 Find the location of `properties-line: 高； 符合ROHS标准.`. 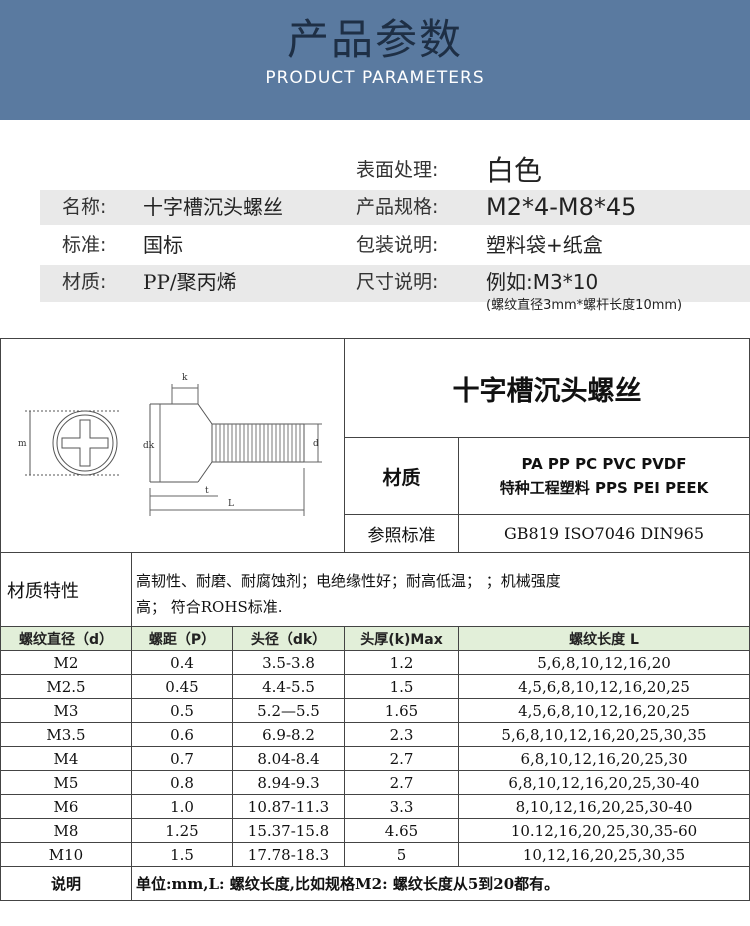

properties-line: 高； 符合ROHS标准. is located at coordinates (209, 607).